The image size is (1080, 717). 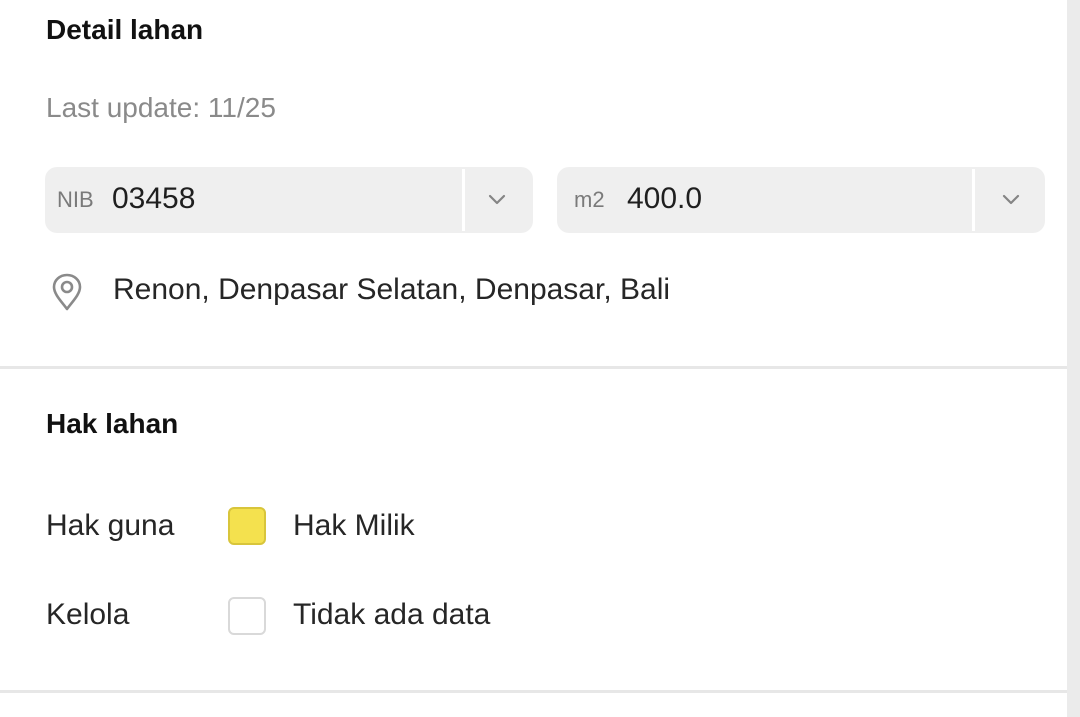 What do you see at coordinates (392, 289) in the screenshot?
I see `location-text: Renon, Denpasar Selatan, Denpasar, Bali` at bounding box center [392, 289].